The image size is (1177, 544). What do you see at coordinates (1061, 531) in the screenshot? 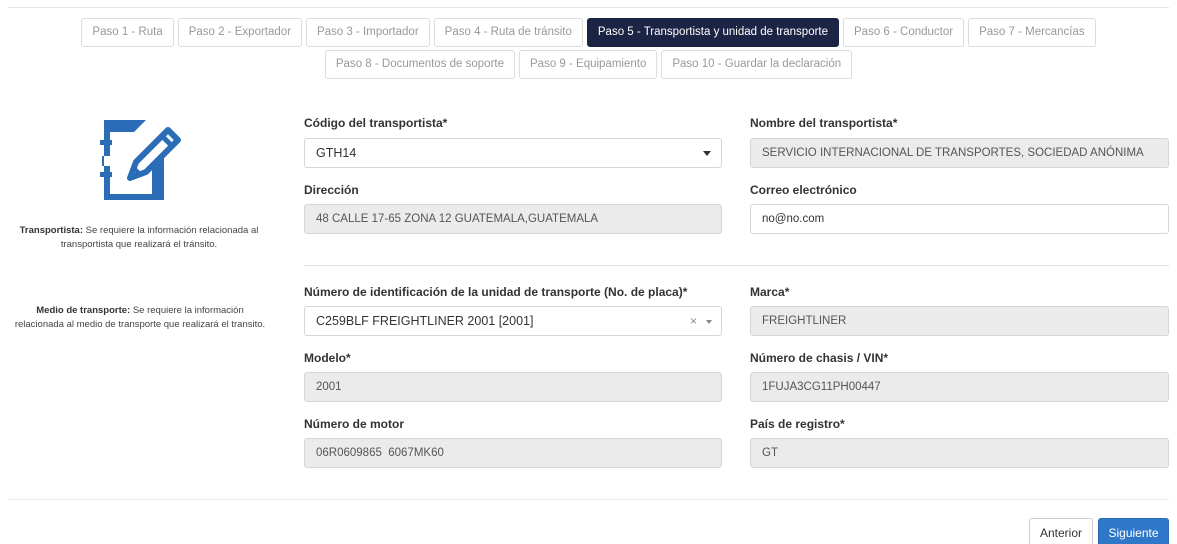
I see `previous-button: Anterior` at bounding box center [1061, 531].